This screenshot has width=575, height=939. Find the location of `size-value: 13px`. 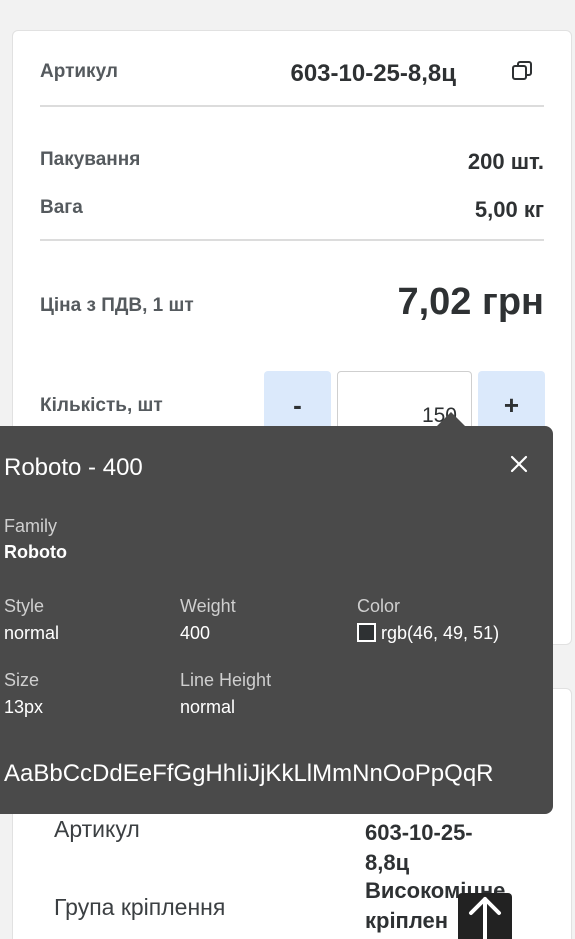

size-value: 13px is located at coordinates (24, 707).